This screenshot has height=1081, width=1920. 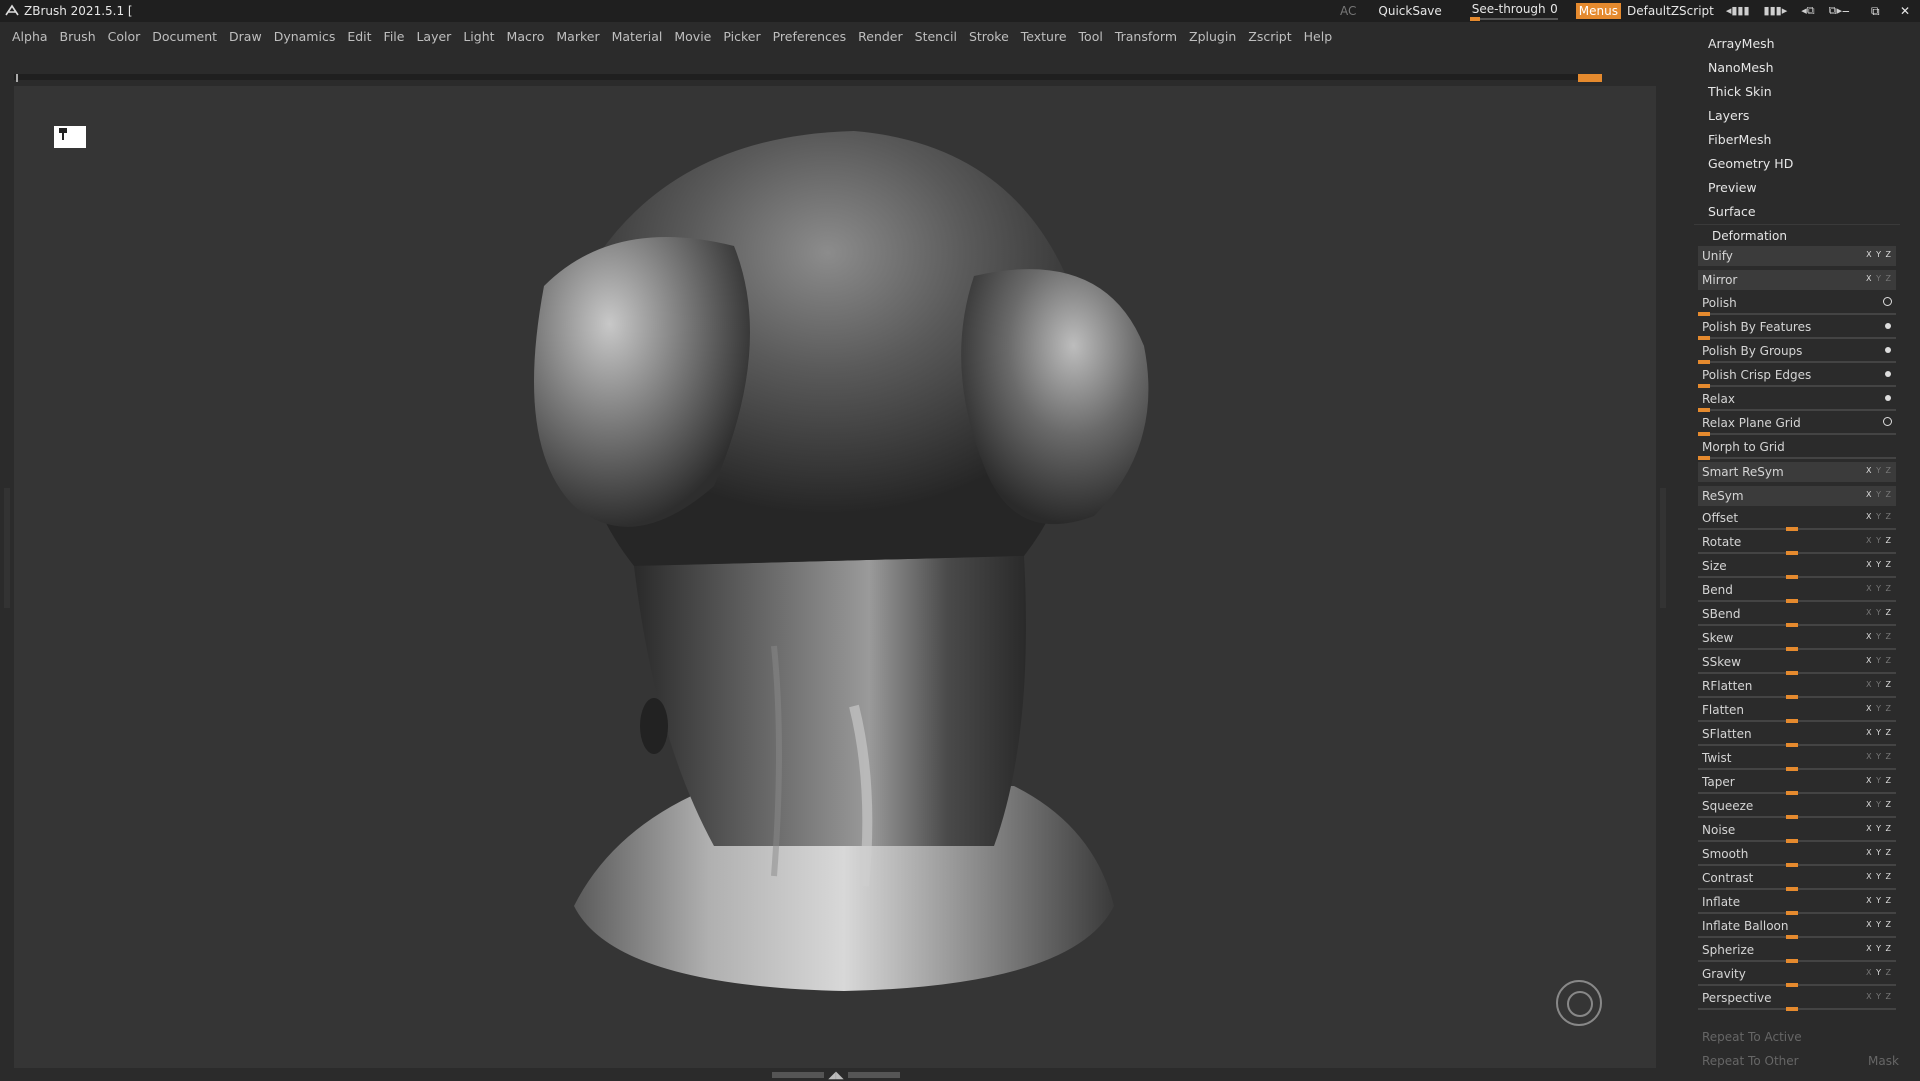 I want to click on polish-by-features-slider: Polish By Features, so click(x=1797, y=328).